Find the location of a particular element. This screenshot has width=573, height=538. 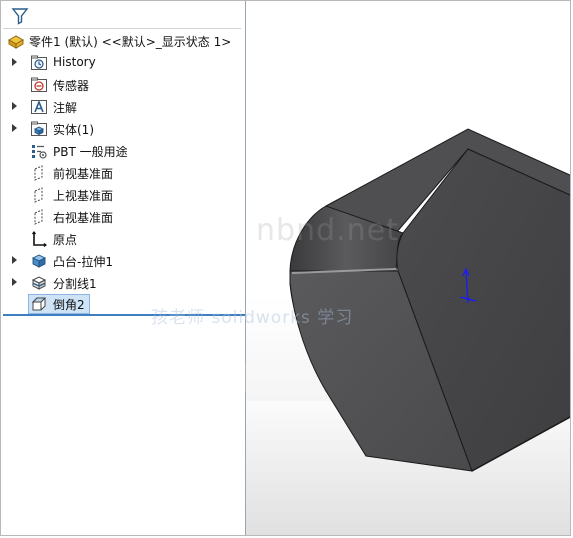

tree-item-label: 注解 is located at coordinates (65, 108).